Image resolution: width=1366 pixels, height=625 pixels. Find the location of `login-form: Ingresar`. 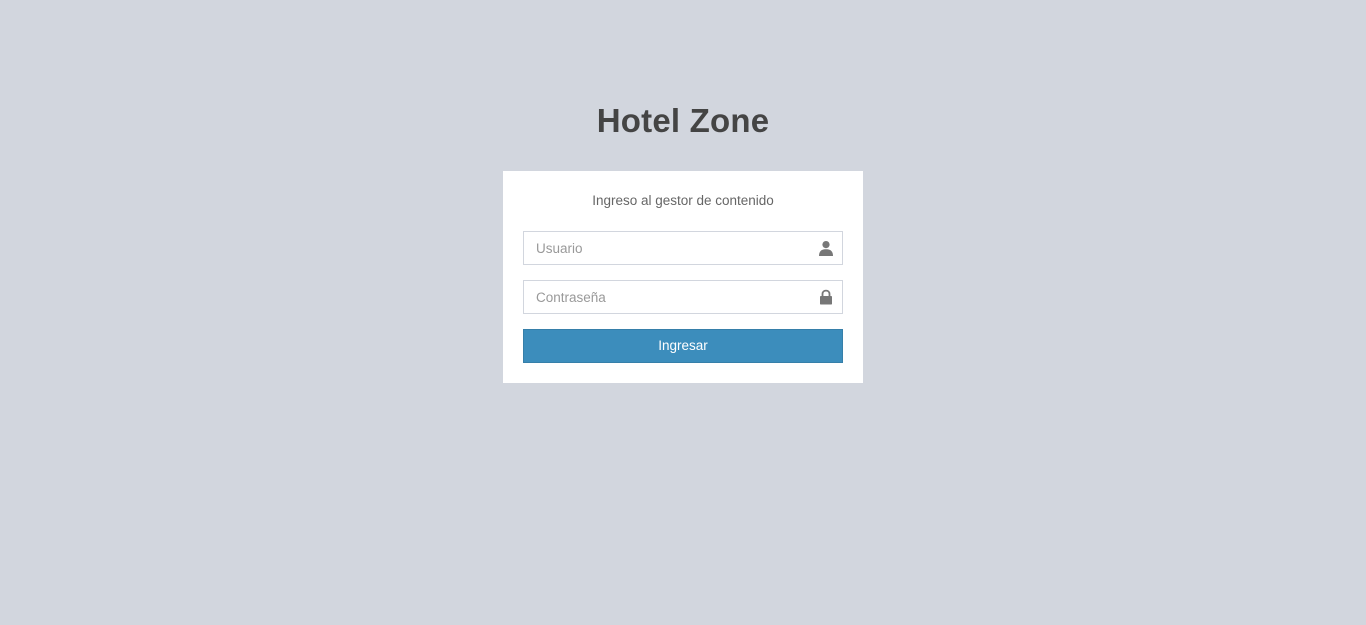

login-form: Ingresar is located at coordinates (683, 297).